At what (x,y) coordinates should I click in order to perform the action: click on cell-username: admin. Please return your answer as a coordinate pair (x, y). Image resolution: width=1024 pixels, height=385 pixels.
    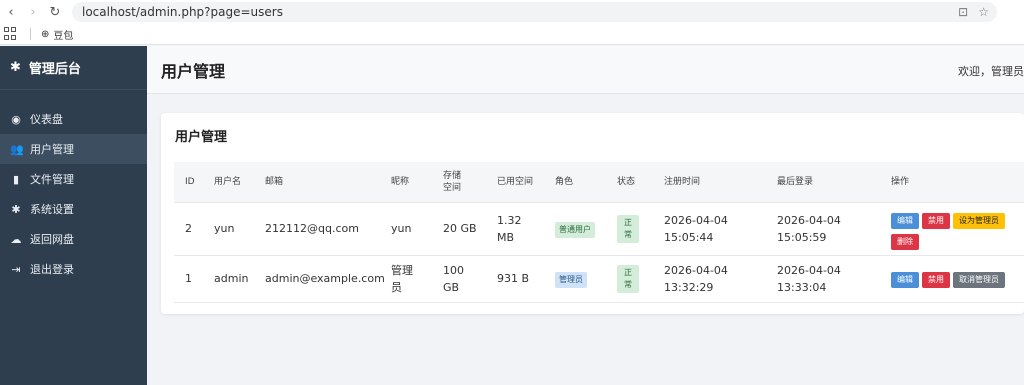
    Looking at the image, I should click on (228, 278).